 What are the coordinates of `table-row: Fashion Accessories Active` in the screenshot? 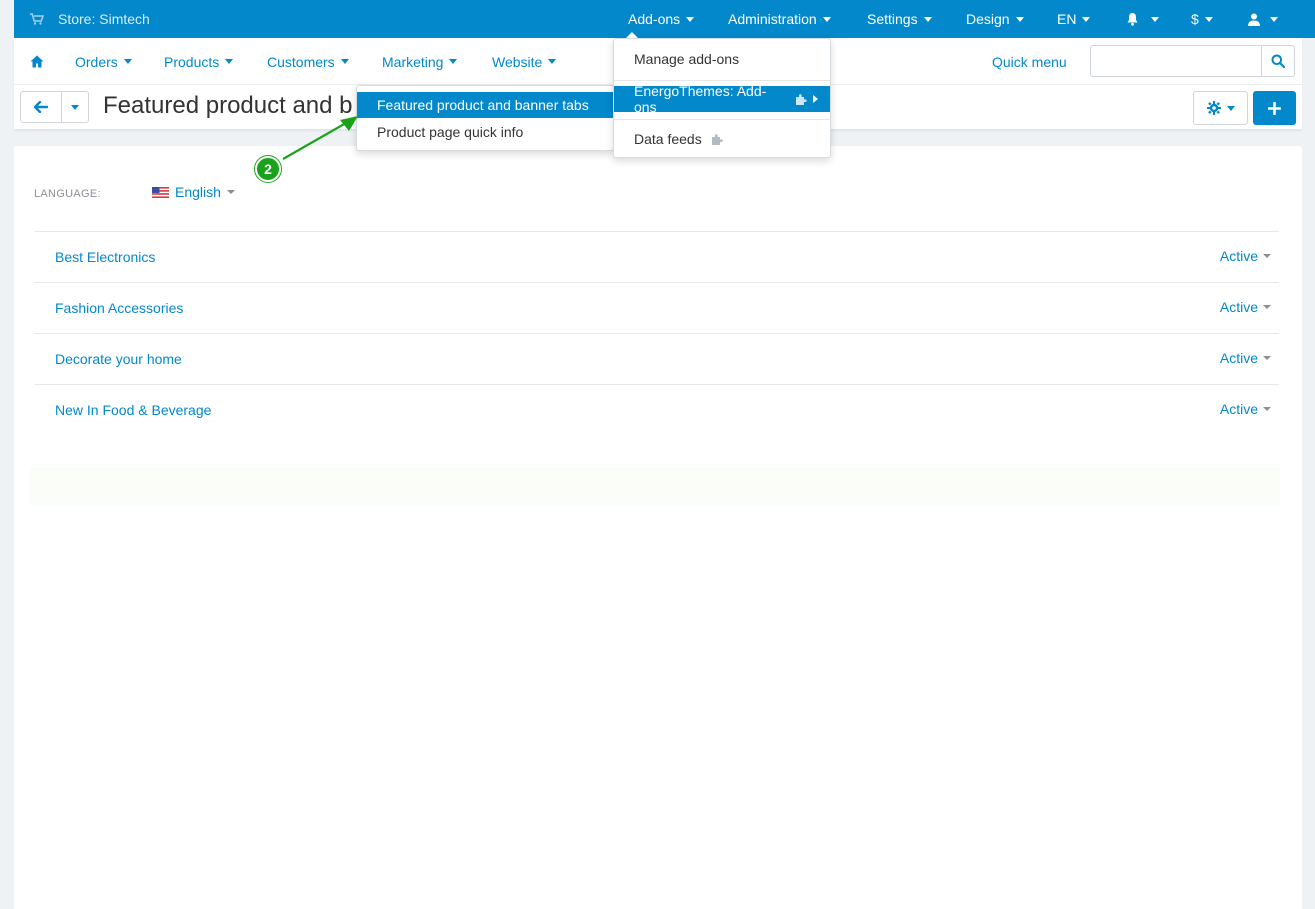 It's located at (656, 307).